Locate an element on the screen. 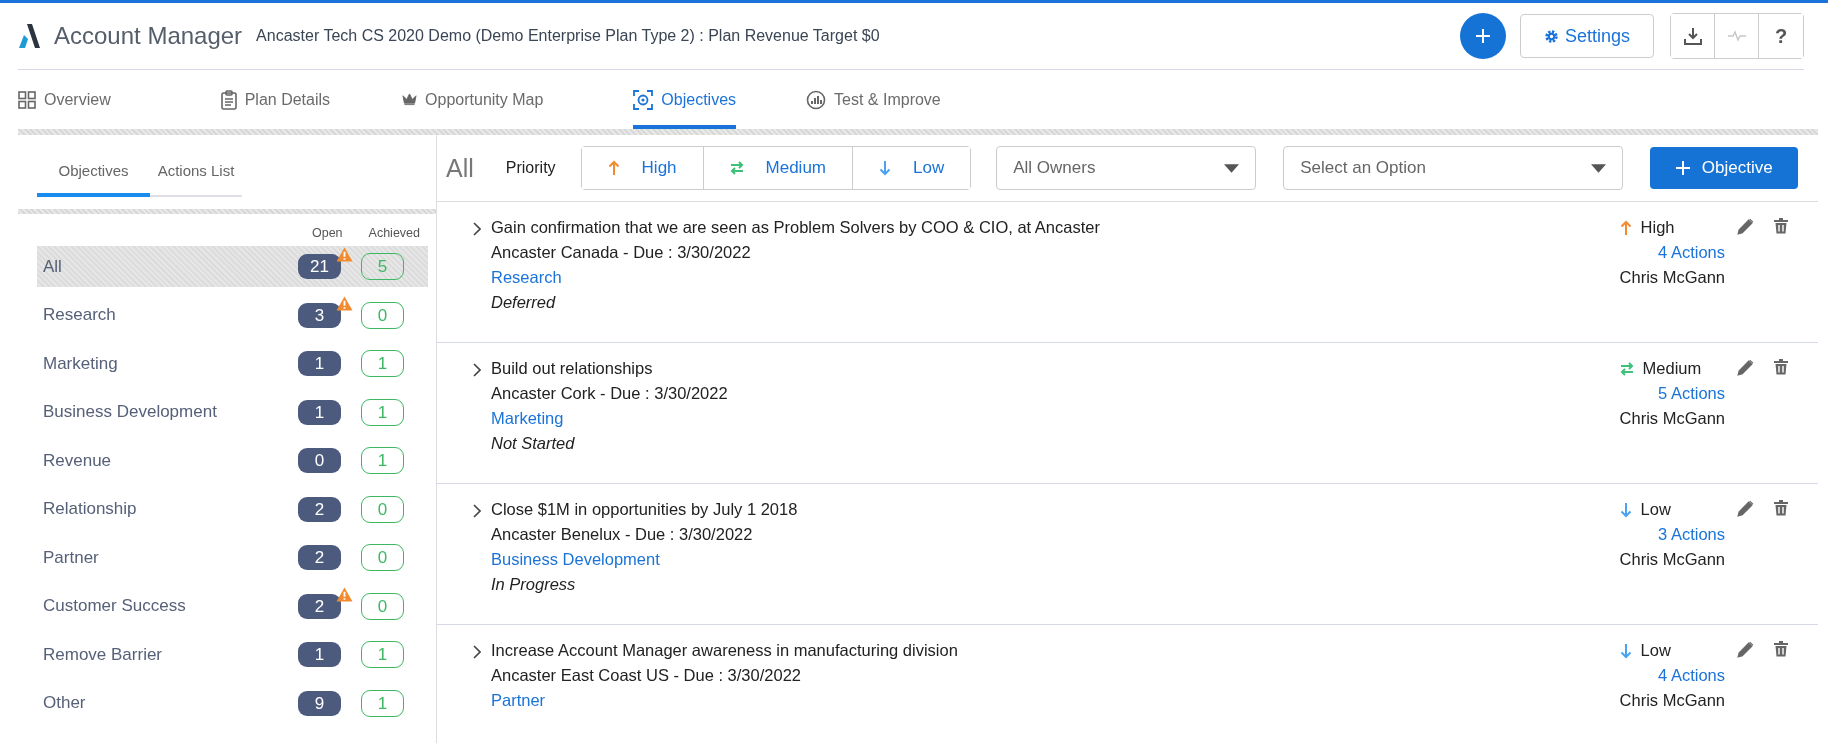 This screenshot has width=1828, height=743. app-title: Account Manager is located at coordinates (148, 36).